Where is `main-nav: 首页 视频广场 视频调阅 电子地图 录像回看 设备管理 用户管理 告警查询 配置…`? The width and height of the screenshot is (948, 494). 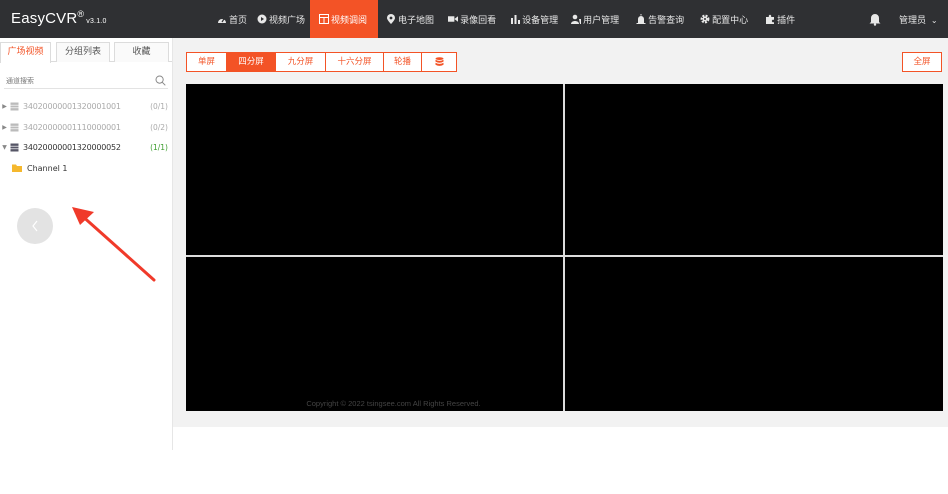 main-nav: 首页 视频广场 视频调阅 电子地图 录像回看 设备管理 用户管理 告警查询 配置… is located at coordinates (506, 19).